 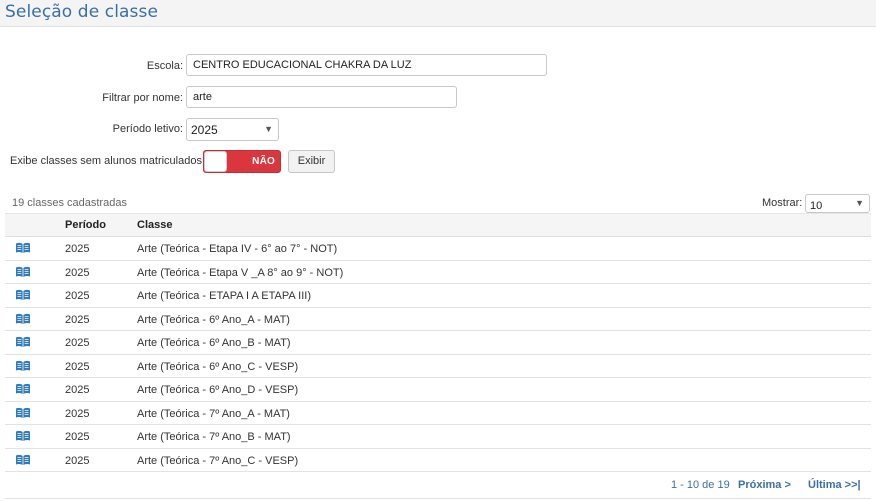 What do you see at coordinates (242, 161) in the screenshot?
I see `exibe-sem-alunos-toggle: NÃO` at bounding box center [242, 161].